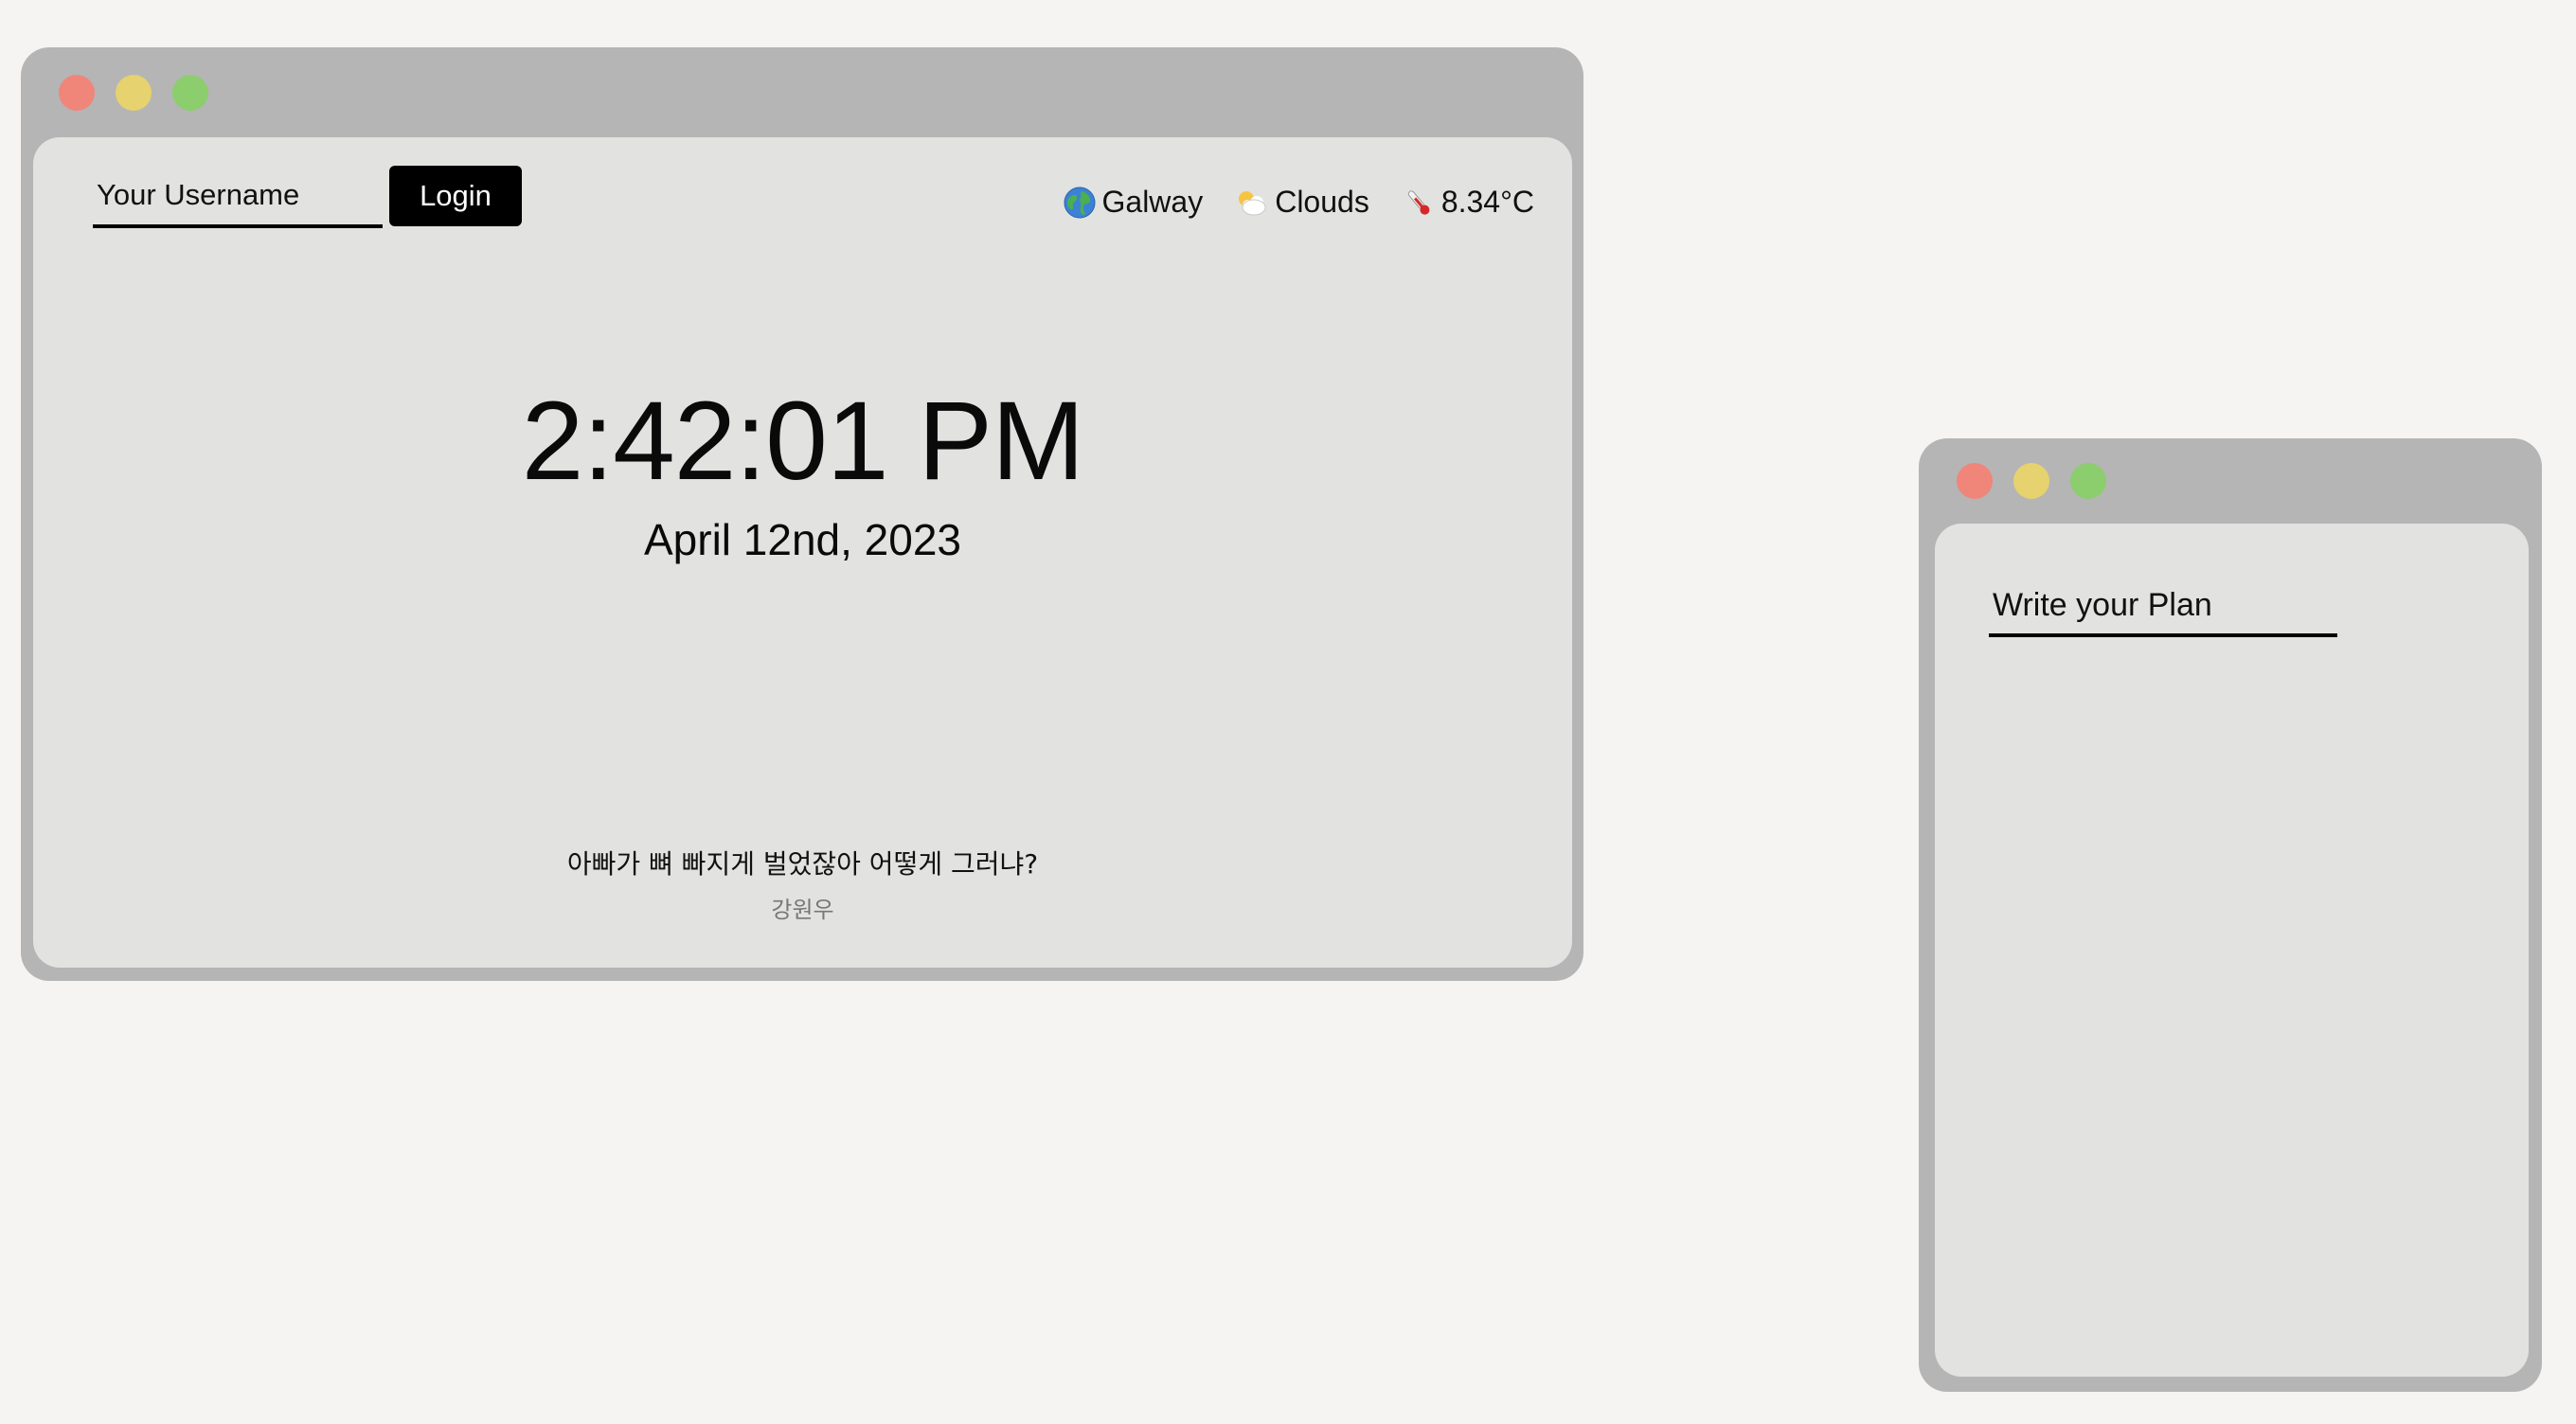 The height and width of the screenshot is (1424, 2576). What do you see at coordinates (2163, 607) in the screenshot?
I see `plan-input` at bounding box center [2163, 607].